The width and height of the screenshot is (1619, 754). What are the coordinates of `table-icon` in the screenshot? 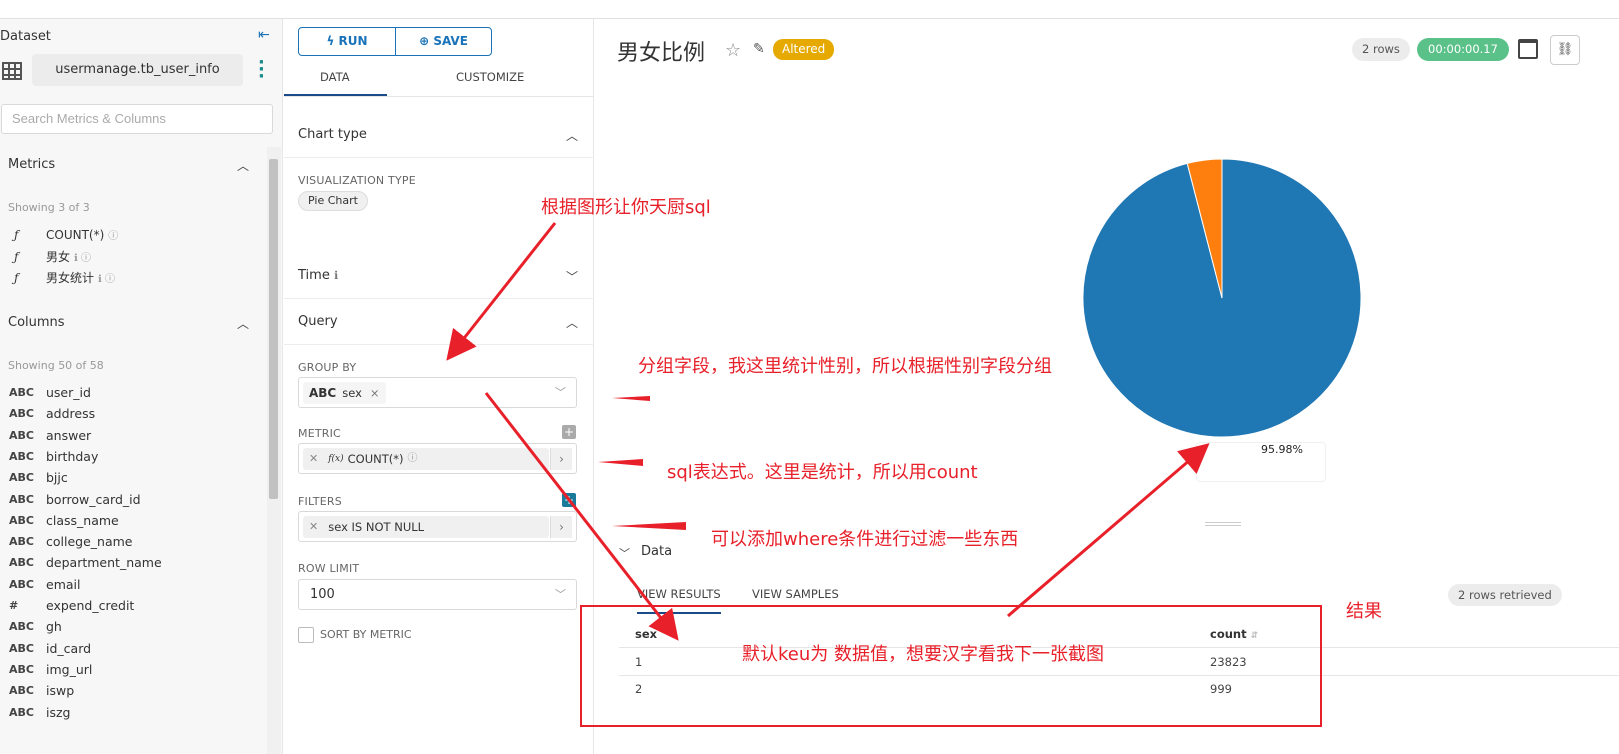 It's located at (12, 71).